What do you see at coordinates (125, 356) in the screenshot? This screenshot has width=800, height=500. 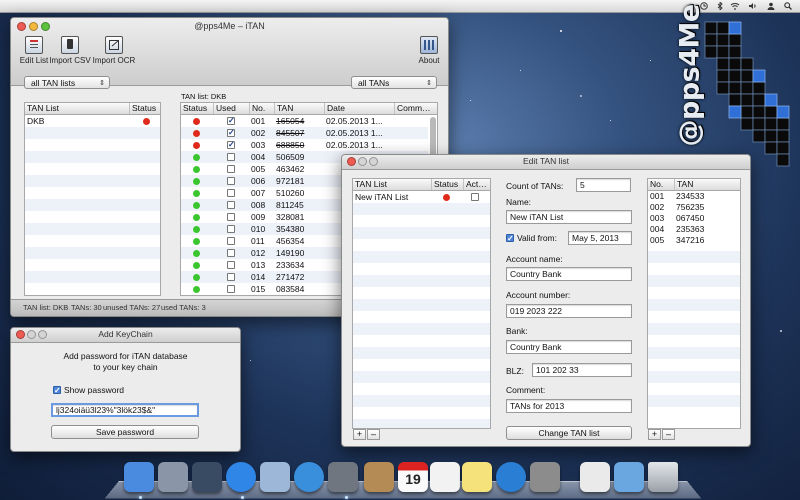 I see `keychain-message-line-1: Add password for iTAN database` at bounding box center [125, 356].